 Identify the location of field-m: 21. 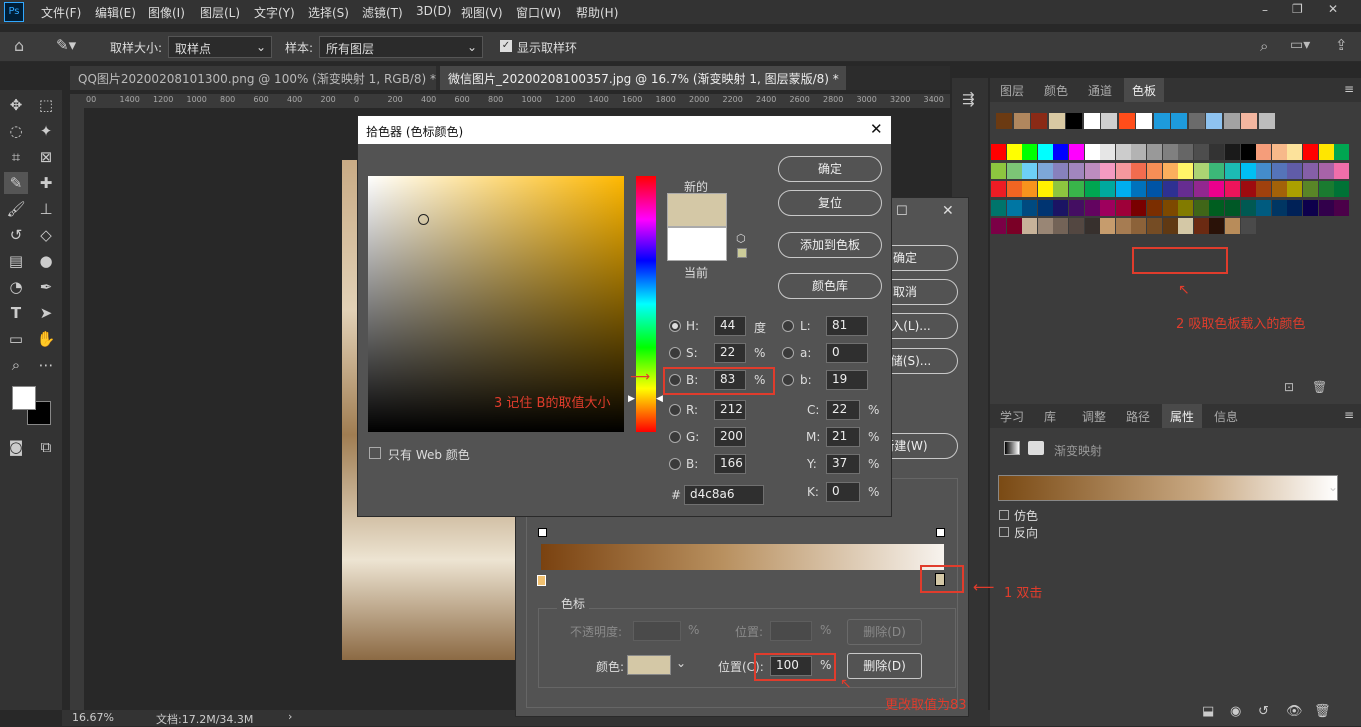
(843, 437).